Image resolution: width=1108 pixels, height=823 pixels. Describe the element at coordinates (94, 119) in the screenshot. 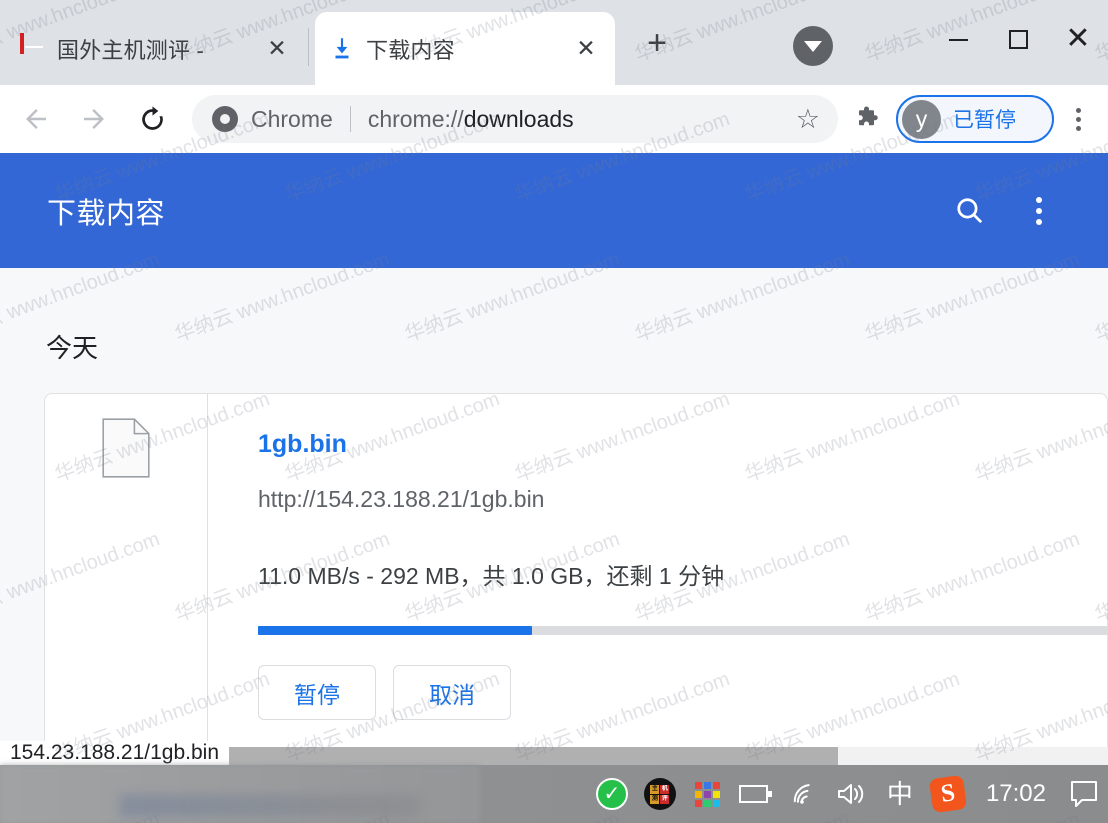

I see `forward-button` at that location.